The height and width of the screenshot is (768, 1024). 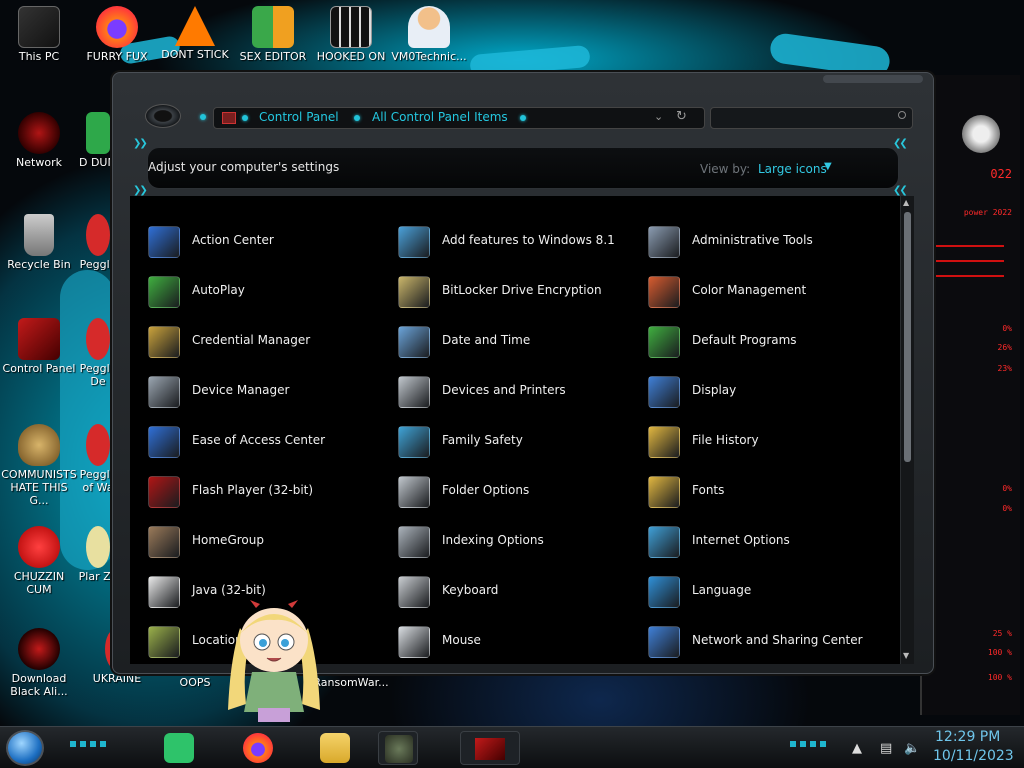 What do you see at coordinates (518, 592) in the screenshot?
I see `control-panel-item: Keyboard` at bounding box center [518, 592].